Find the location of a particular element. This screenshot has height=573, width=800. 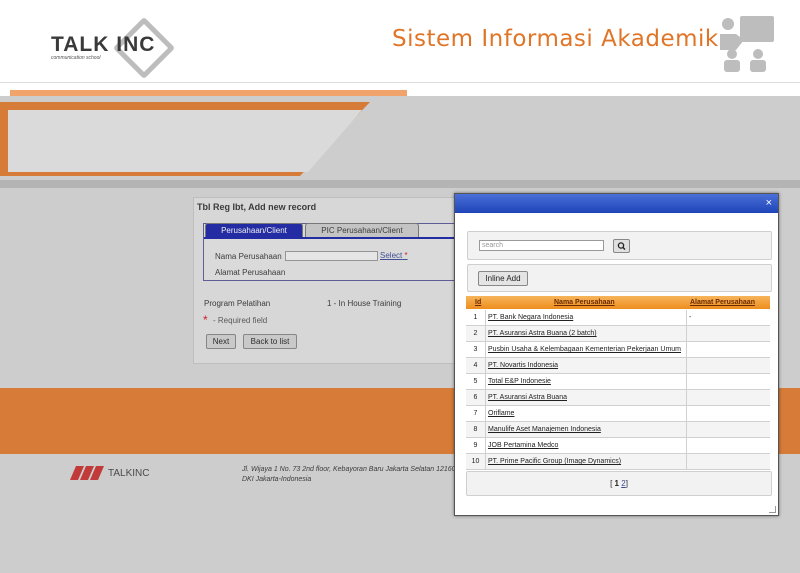

footer-brand: TALKINC is located at coordinates (129, 473).